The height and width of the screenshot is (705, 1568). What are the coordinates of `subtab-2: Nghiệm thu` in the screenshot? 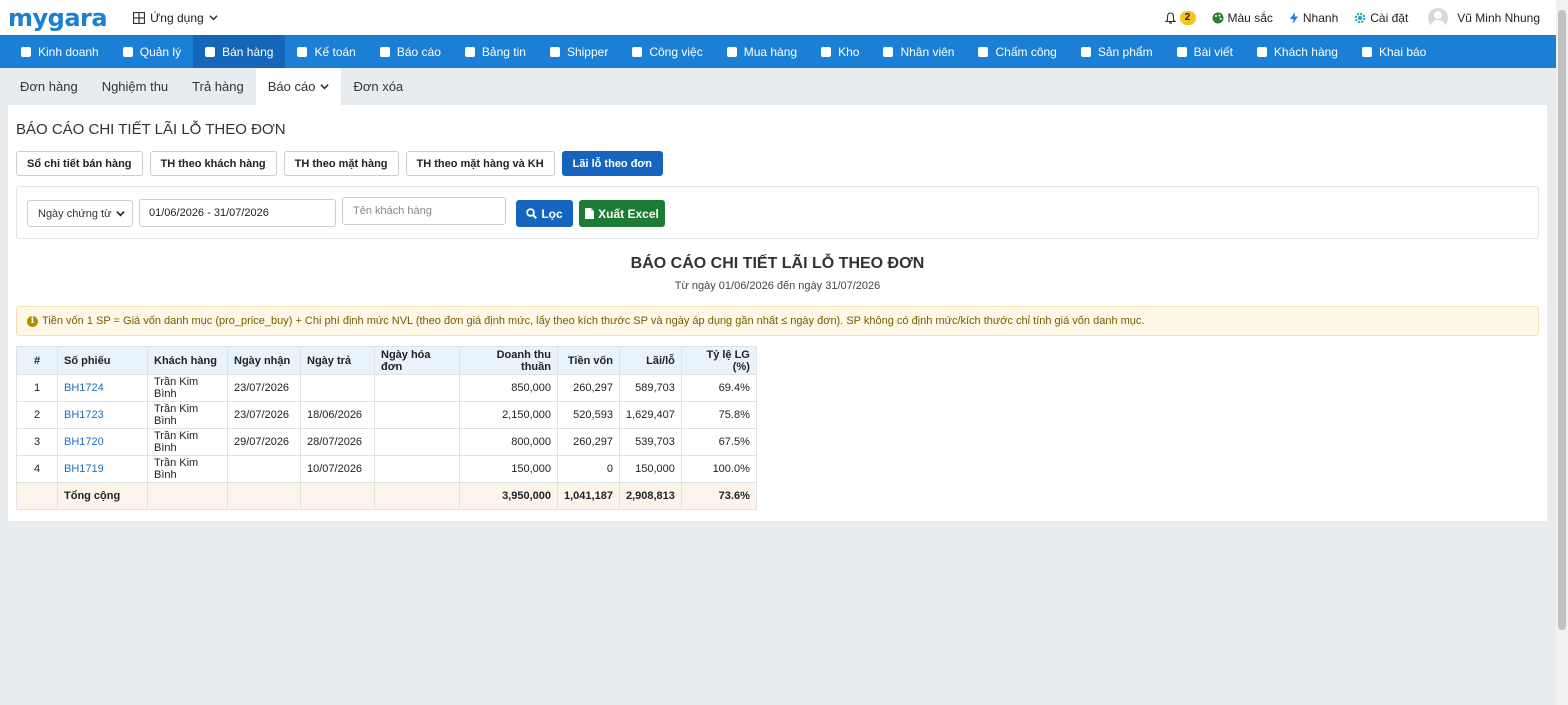 It's located at (135, 86).